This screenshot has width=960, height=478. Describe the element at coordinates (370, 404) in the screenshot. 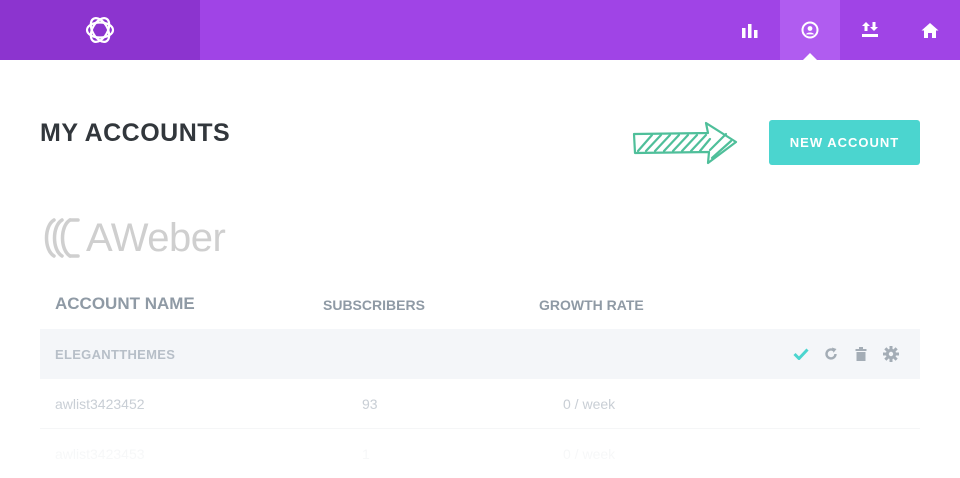

I see `subscribers-cell: 93` at that location.